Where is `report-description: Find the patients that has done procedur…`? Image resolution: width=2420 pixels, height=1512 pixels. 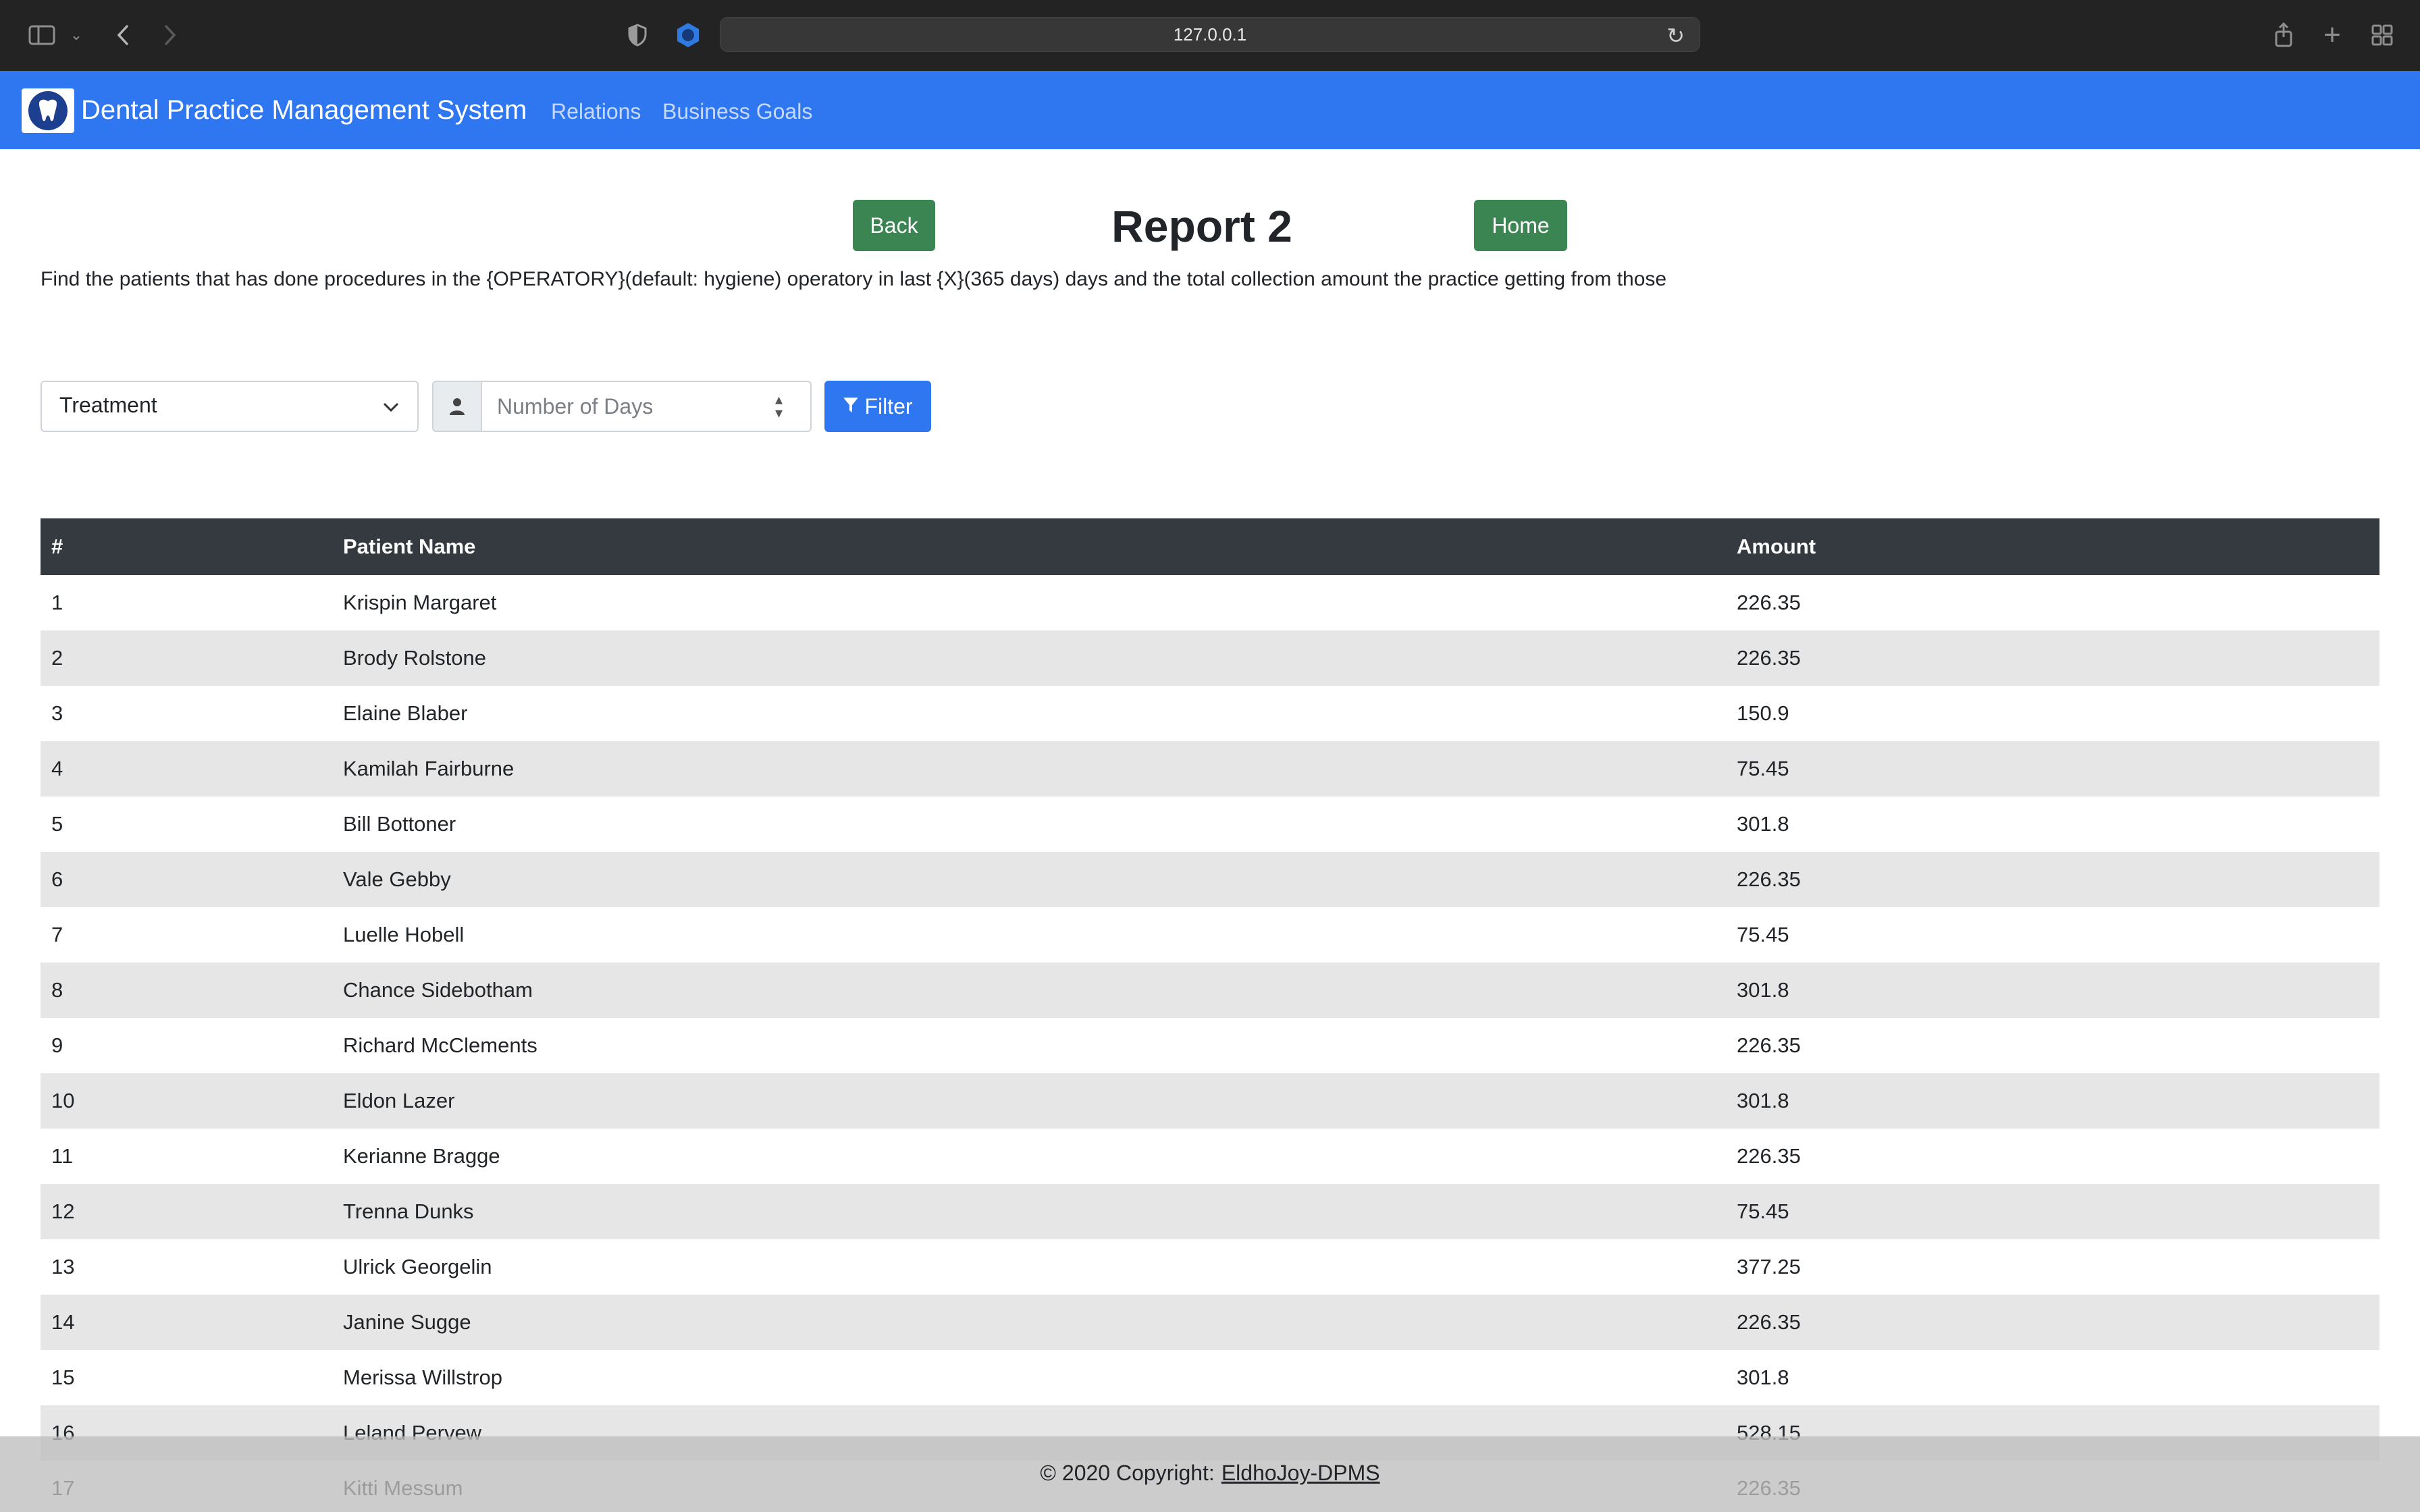 report-description: Find the patients that has done procedur… is located at coordinates (854, 279).